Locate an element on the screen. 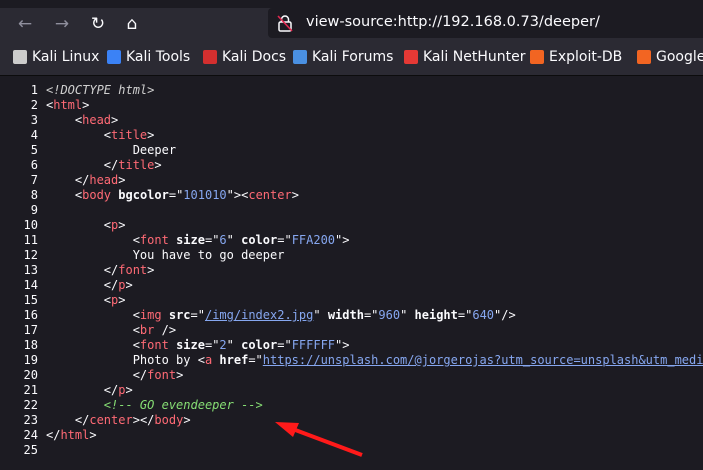  annotation-arrow is located at coordinates (319, 439).